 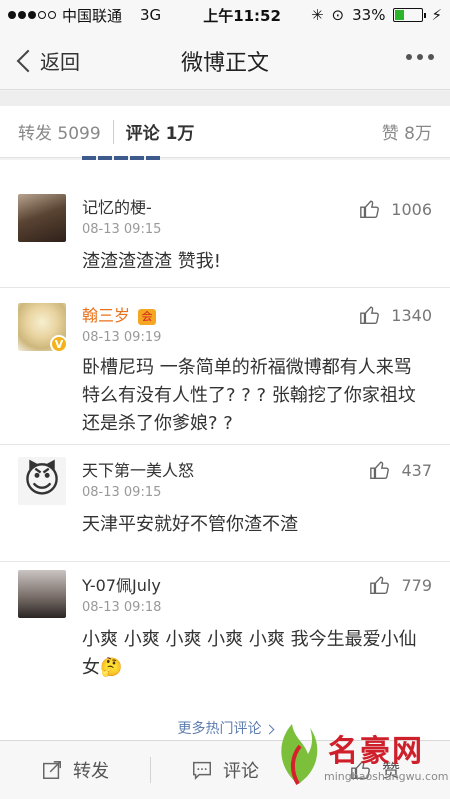 I want to click on more-options-icon, so click(x=420, y=57).